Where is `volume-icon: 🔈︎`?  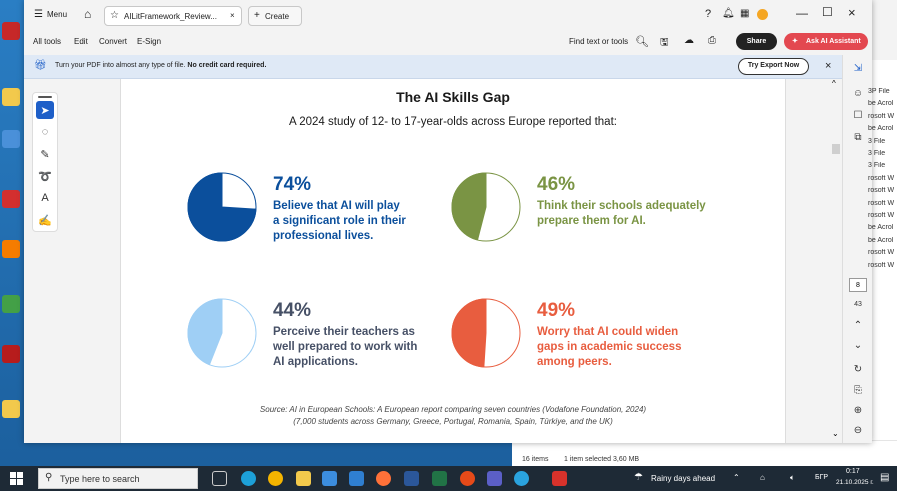
volume-icon: 🔈︎ is located at coordinates (792, 478).